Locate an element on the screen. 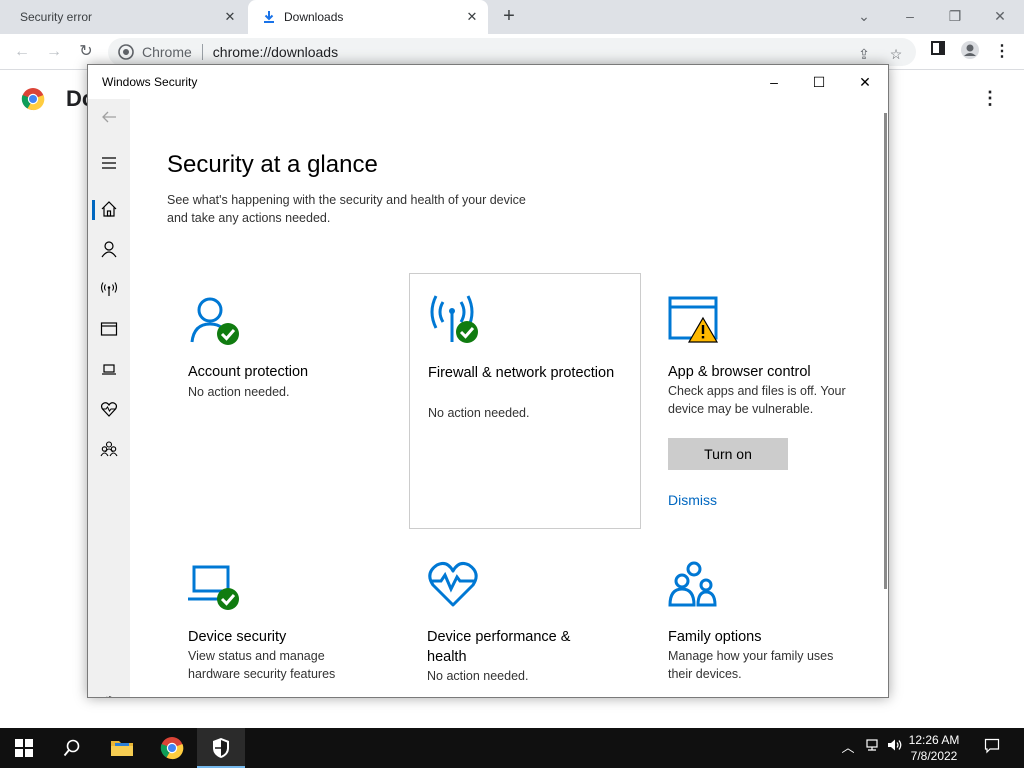 This screenshot has width=1024, height=768. family-icon is located at coordinates (109, 449).